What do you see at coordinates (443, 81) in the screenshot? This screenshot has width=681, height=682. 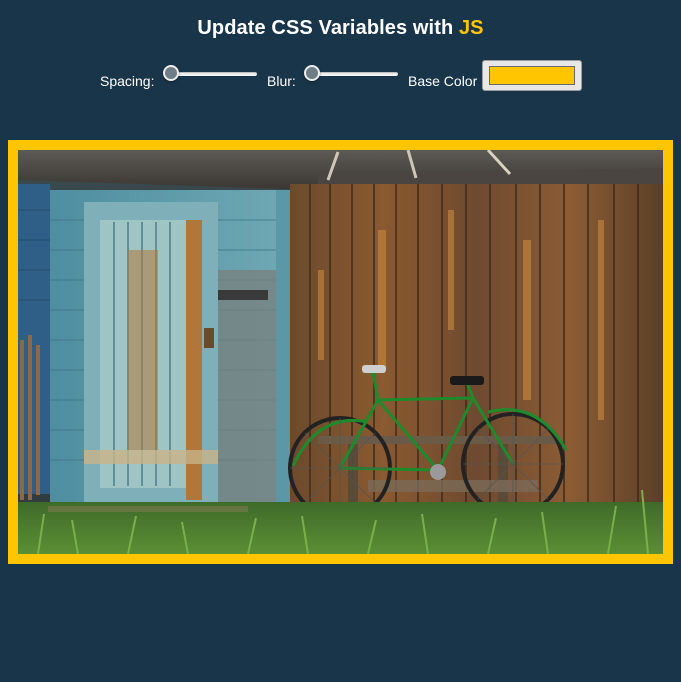 I see `base-color-label: Base Color` at bounding box center [443, 81].